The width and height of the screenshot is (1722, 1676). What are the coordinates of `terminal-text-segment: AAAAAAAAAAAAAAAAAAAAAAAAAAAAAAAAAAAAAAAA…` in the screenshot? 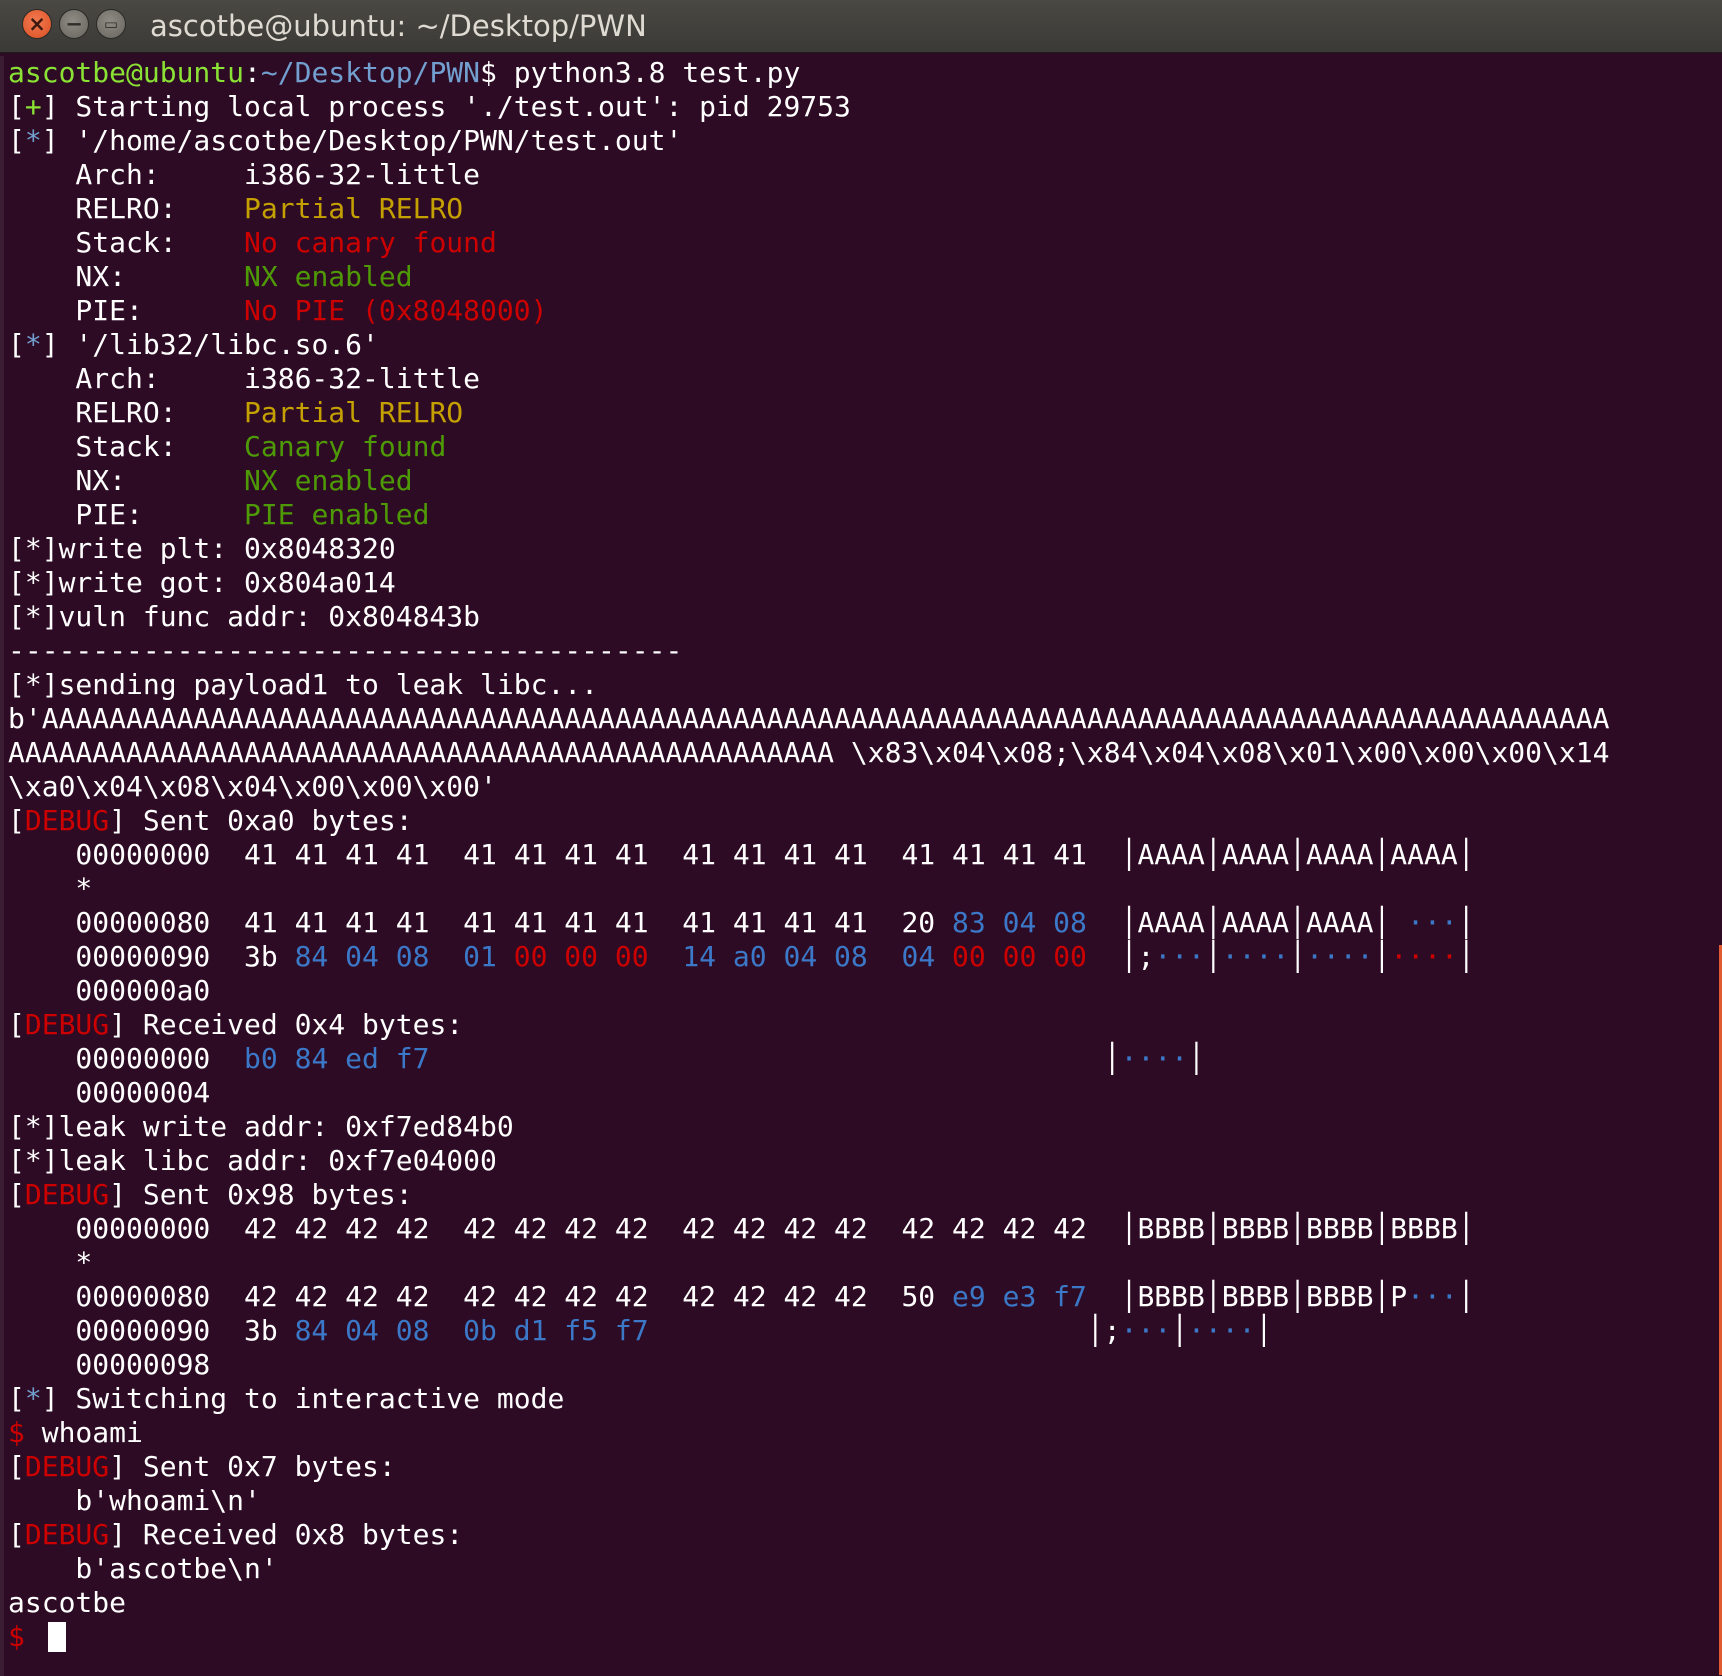 It's located at (809, 752).